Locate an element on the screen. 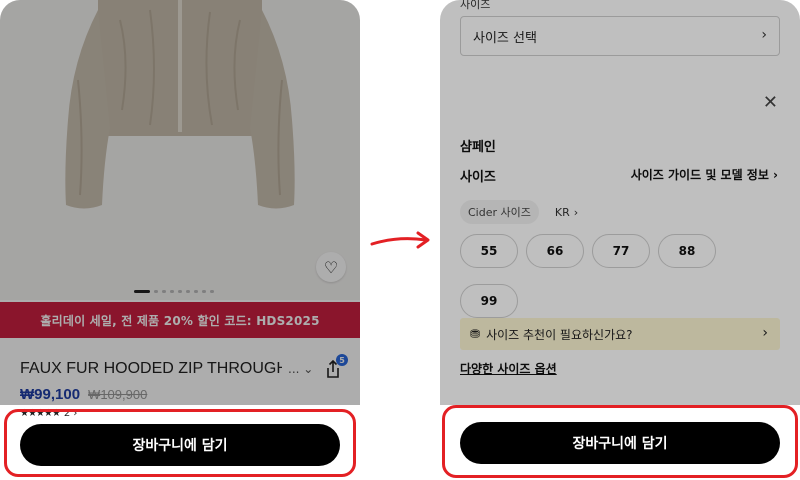  flow-arrow-icon is located at coordinates (400, 240).